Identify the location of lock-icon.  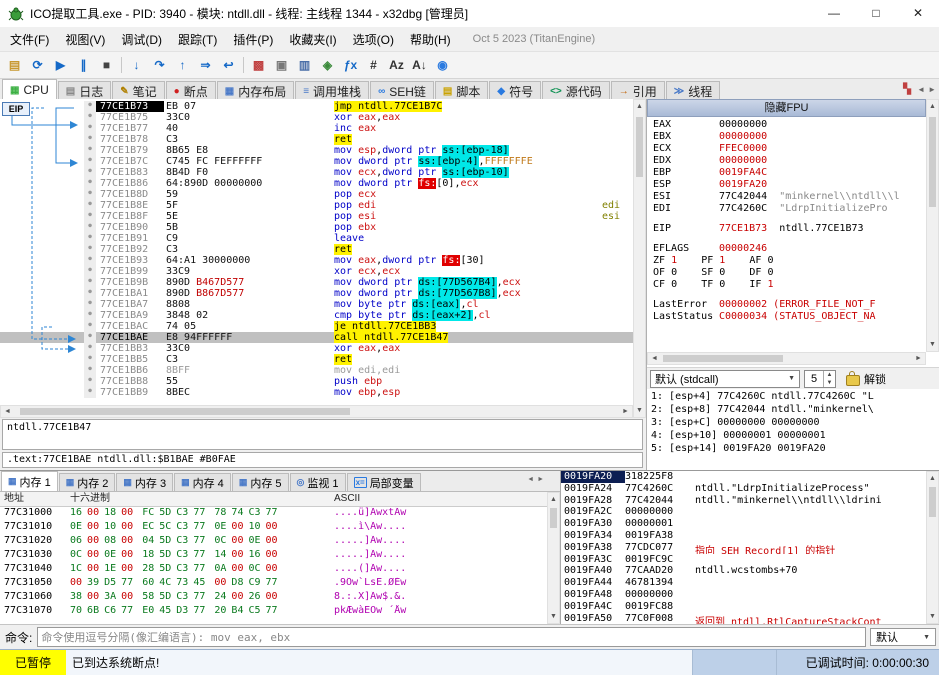
(853, 378).